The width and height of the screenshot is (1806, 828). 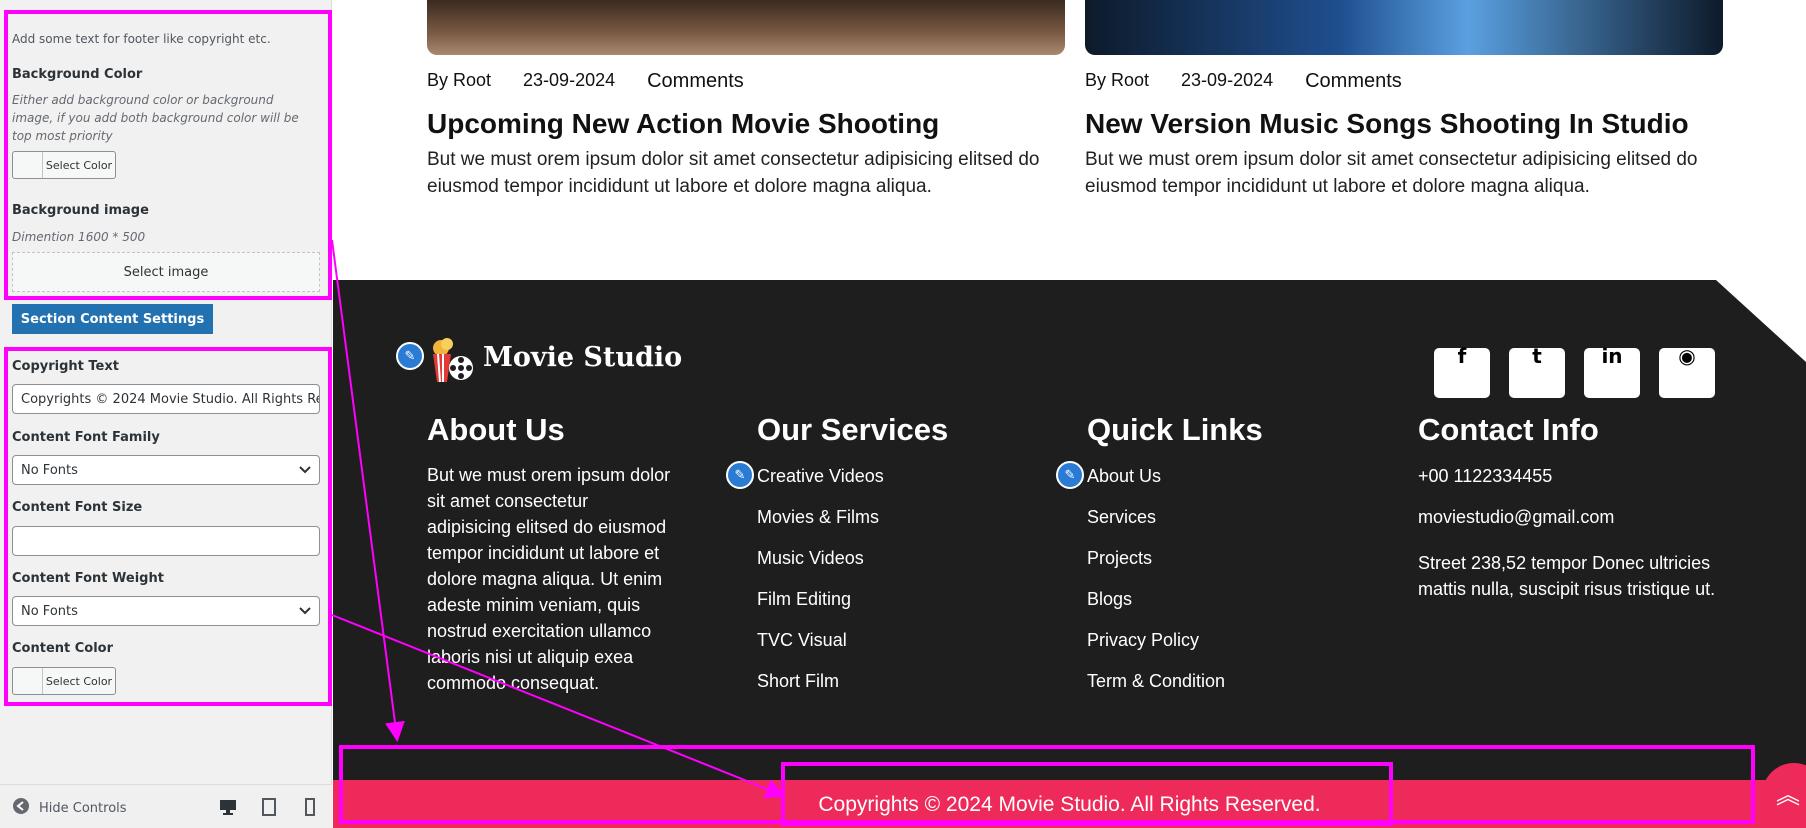 What do you see at coordinates (1687, 356) in the screenshot?
I see `dribbble-glyph: ◉` at bounding box center [1687, 356].